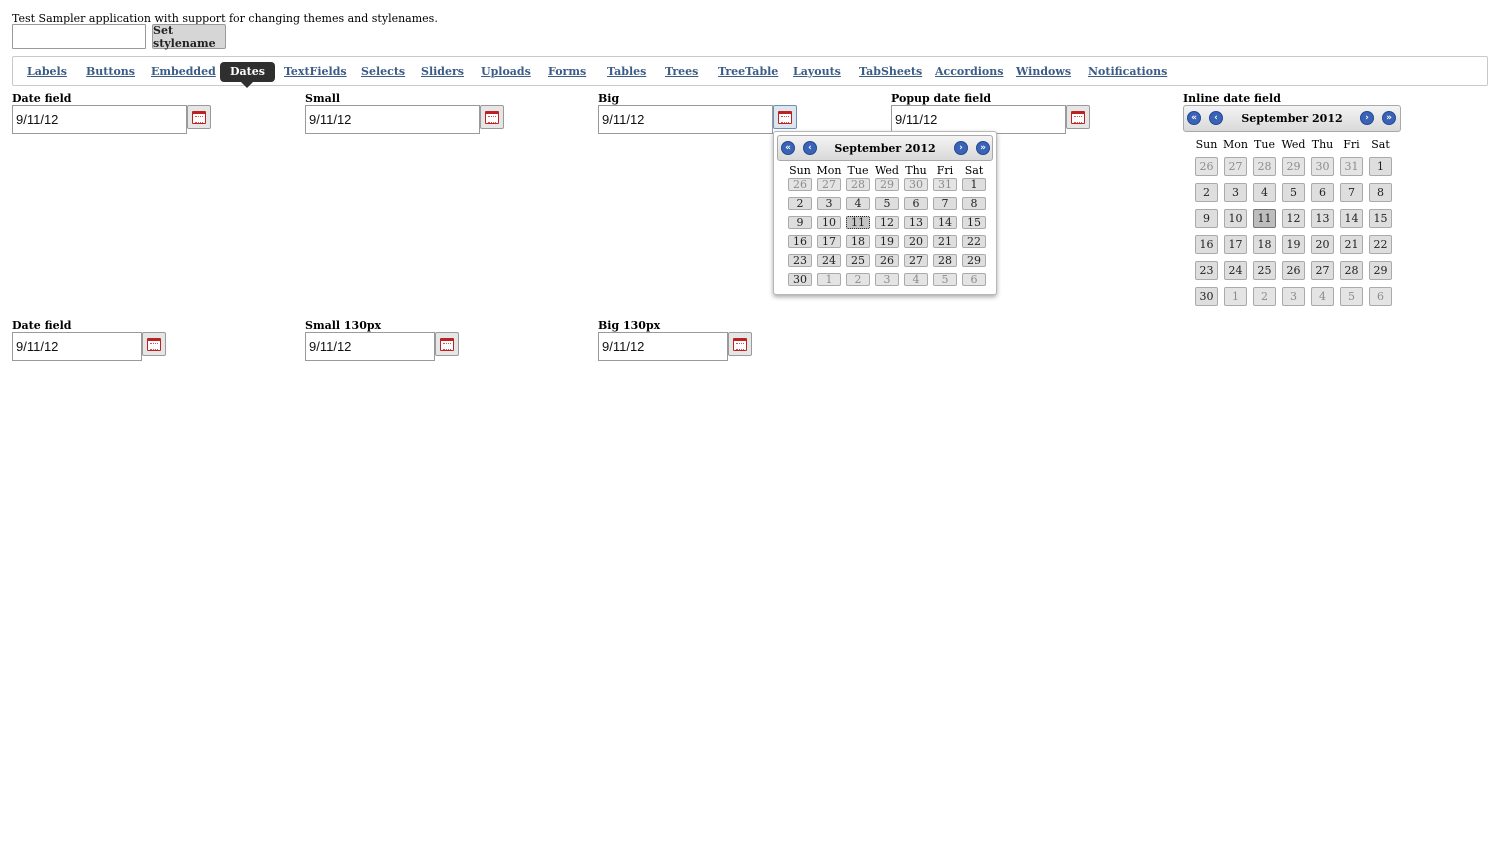  I want to click on nav-item-dates: Dates, so click(247, 75).